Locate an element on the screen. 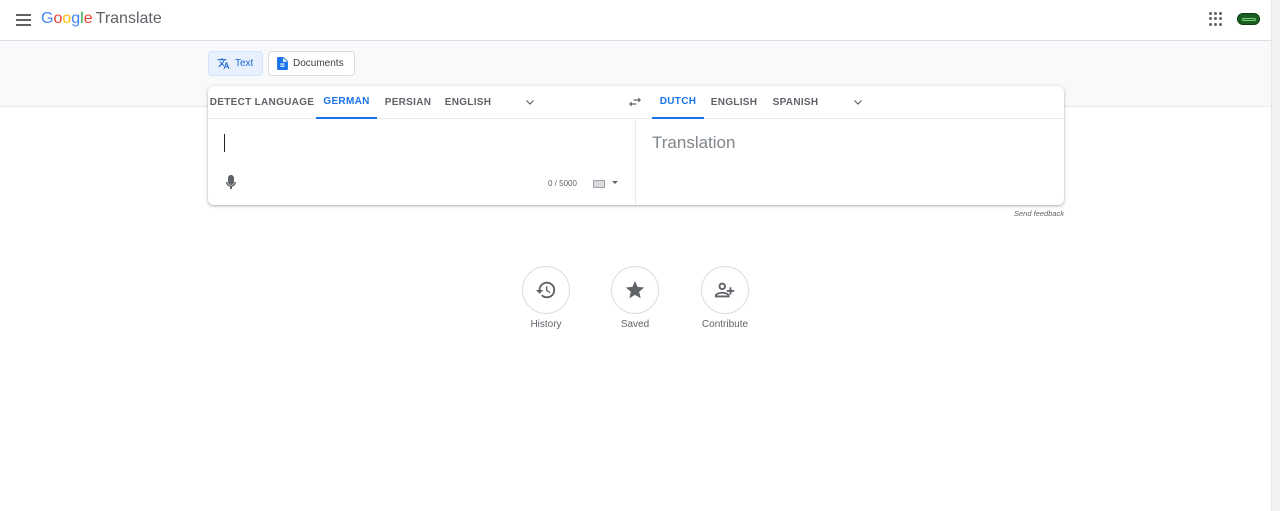  source-more-languages-chevron-icon is located at coordinates (530, 102).